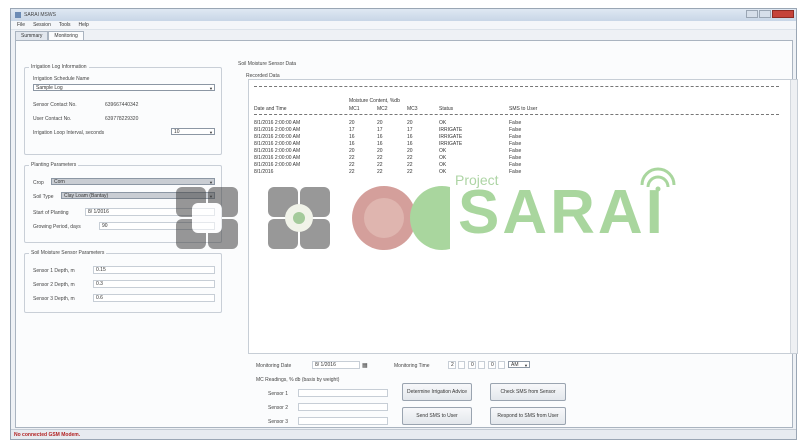 Image resolution: width=803 pixels, height=442 pixels. What do you see at coordinates (523, 109) in the screenshot?
I see `col-sms-to-user: SMS to User` at bounding box center [523, 109].